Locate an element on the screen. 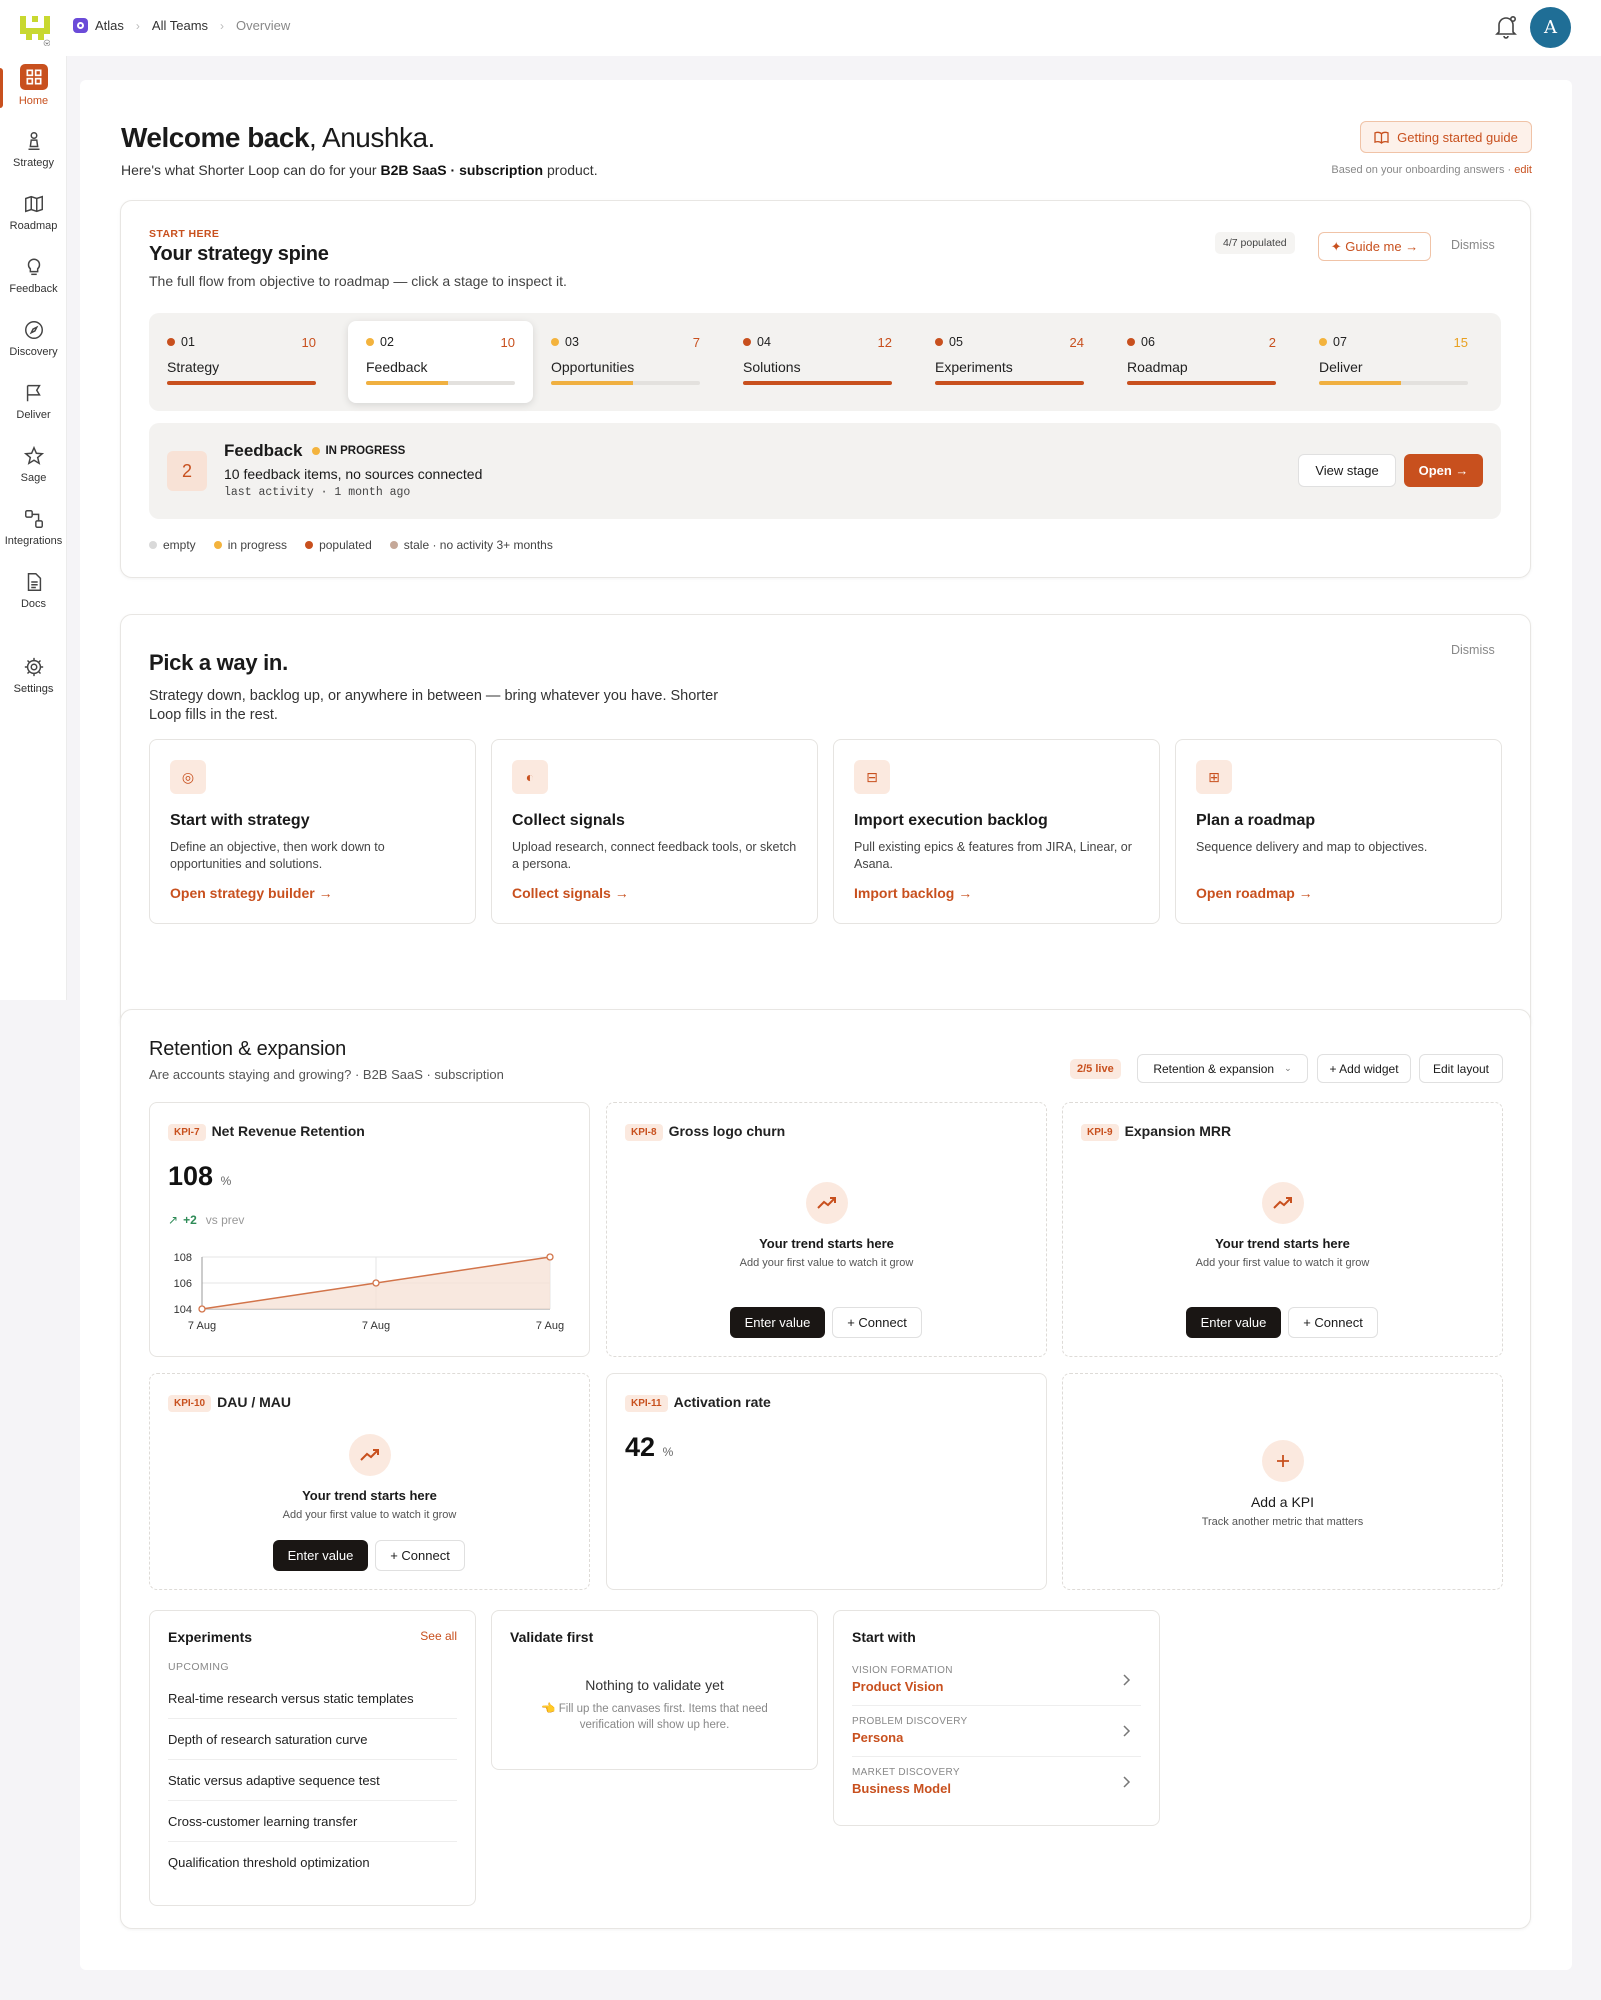  experiment-item: Cross-customer learning transfer is located at coordinates (312, 1821).